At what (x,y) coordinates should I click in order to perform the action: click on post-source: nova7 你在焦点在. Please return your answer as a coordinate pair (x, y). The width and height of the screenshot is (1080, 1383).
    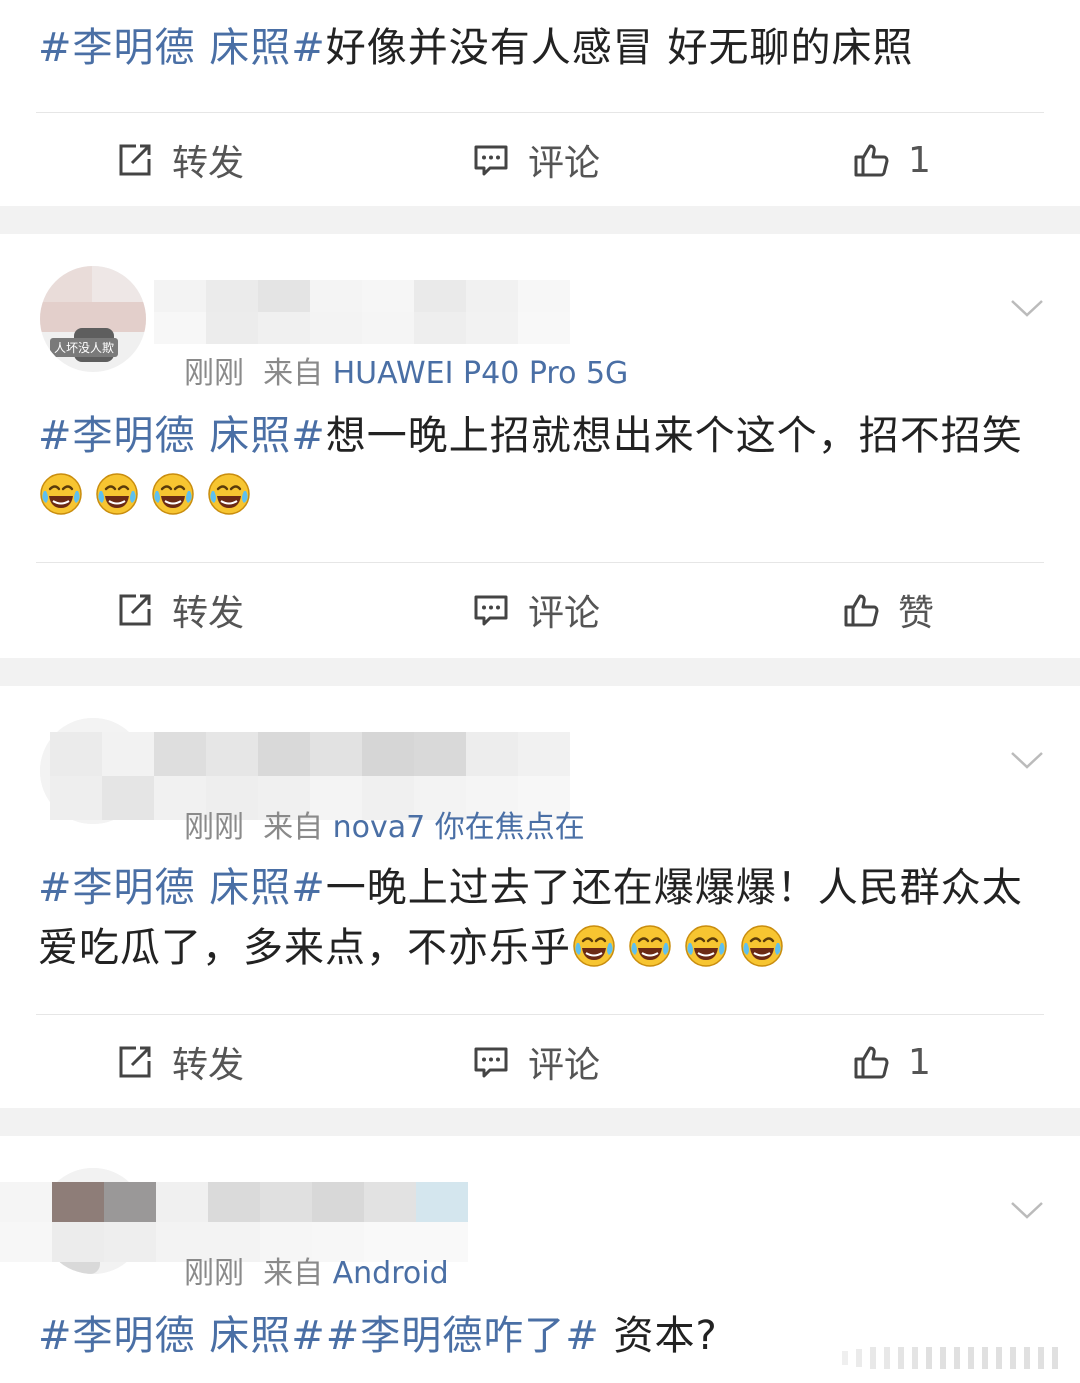
    Looking at the image, I should click on (459, 827).